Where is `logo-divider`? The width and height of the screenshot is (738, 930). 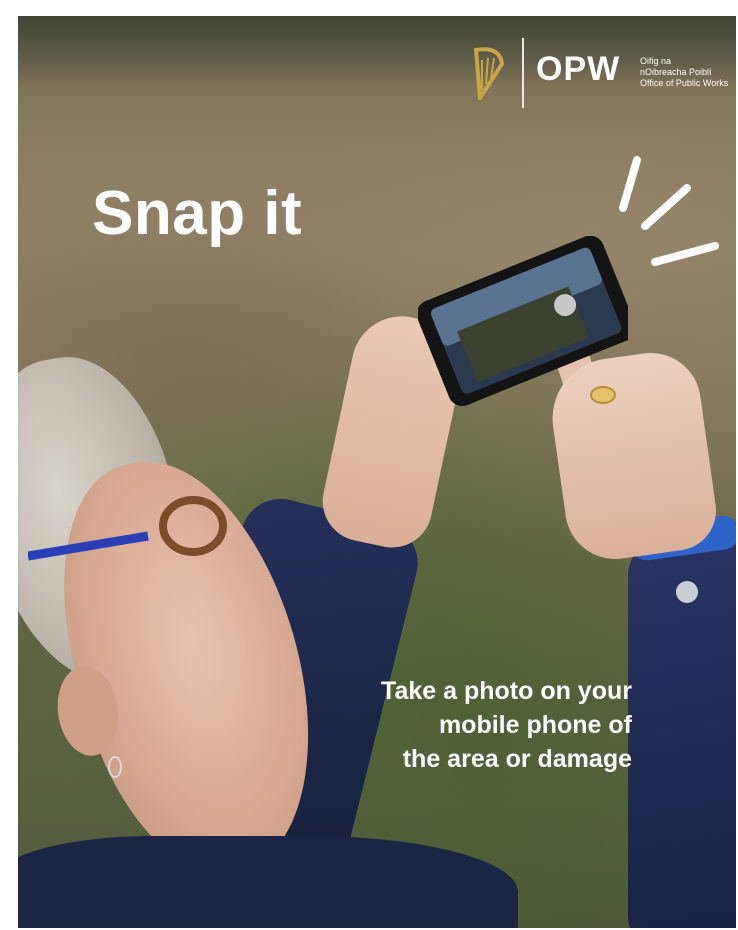
logo-divider is located at coordinates (523, 73).